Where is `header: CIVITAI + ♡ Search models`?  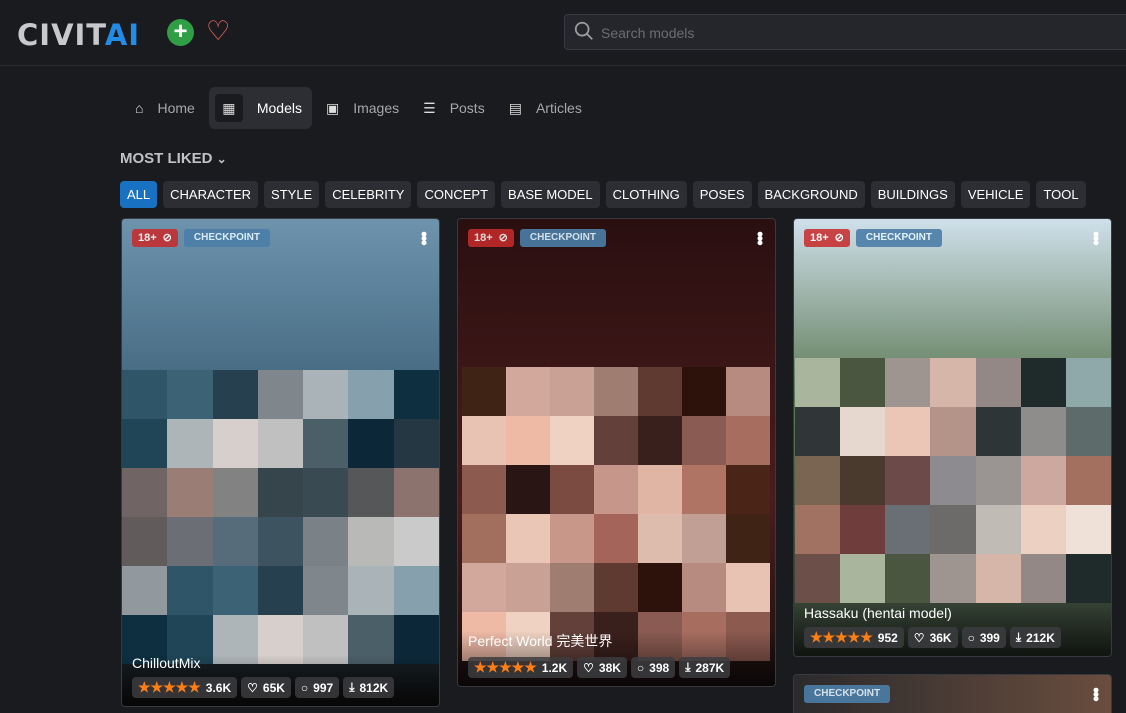
header: CIVITAI + ♡ Search models is located at coordinates (563, 33).